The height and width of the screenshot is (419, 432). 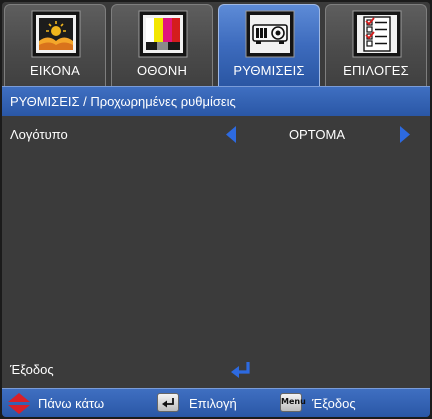 What do you see at coordinates (168, 402) in the screenshot?
I see `enter-key-icon` at bounding box center [168, 402].